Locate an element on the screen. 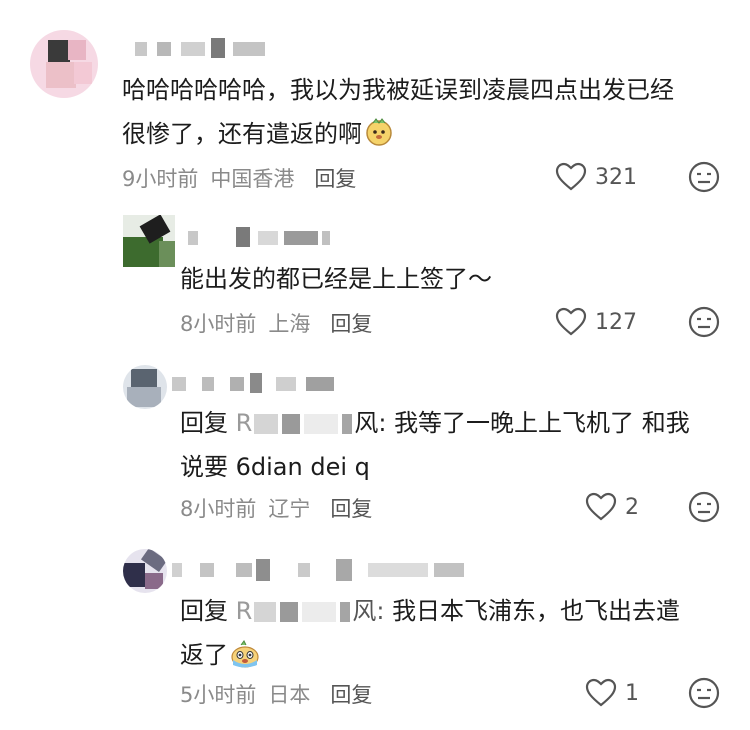 This screenshot has height=730, width=750. like-button: 2 is located at coordinates (612, 507).